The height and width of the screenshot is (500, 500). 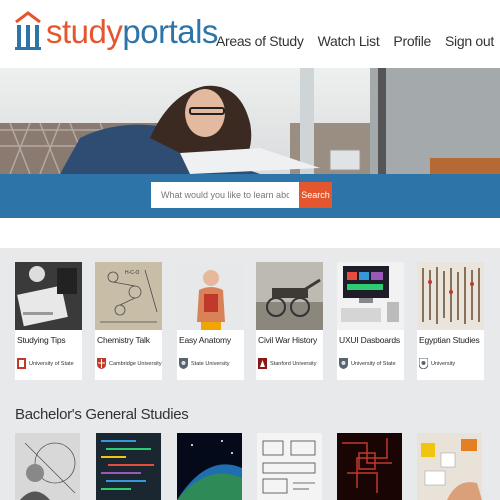 I want to click on course-card: UXUI Dasboards University of State, so click(x=370, y=321).